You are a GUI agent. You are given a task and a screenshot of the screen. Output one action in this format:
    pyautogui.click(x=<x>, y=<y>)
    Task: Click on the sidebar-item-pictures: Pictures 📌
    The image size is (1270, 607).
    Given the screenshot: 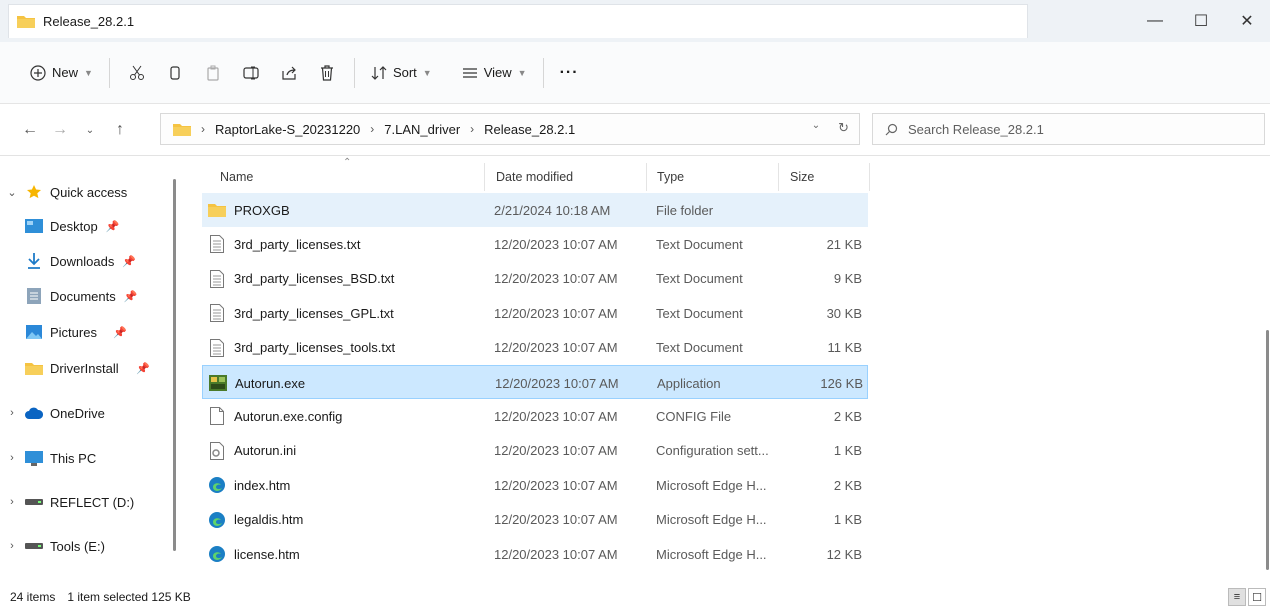 What is the action you would take?
    pyautogui.click(x=63, y=332)
    